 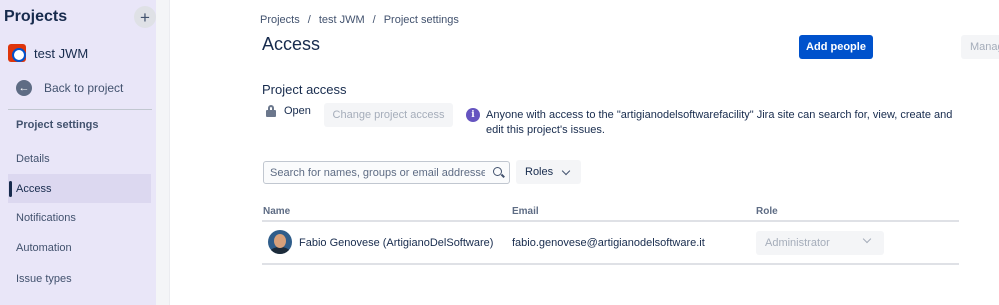 What do you see at coordinates (44, 278) in the screenshot?
I see `sidebar-item-label: Issue types` at bounding box center [44, 278].